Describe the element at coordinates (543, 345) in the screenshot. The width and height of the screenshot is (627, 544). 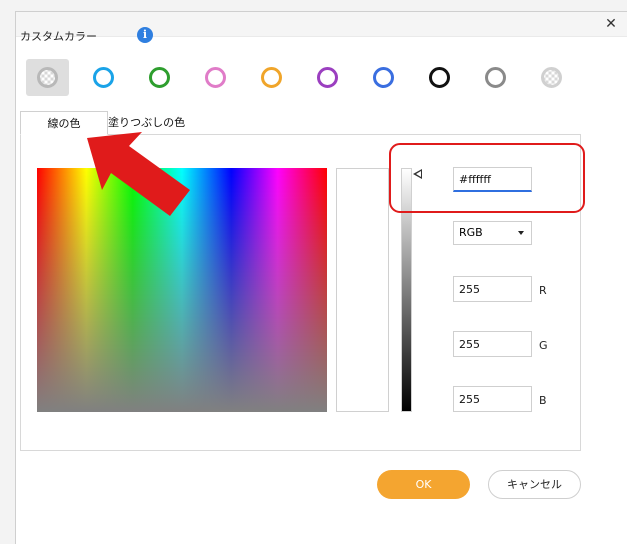
I see `g-label: G` at that location.